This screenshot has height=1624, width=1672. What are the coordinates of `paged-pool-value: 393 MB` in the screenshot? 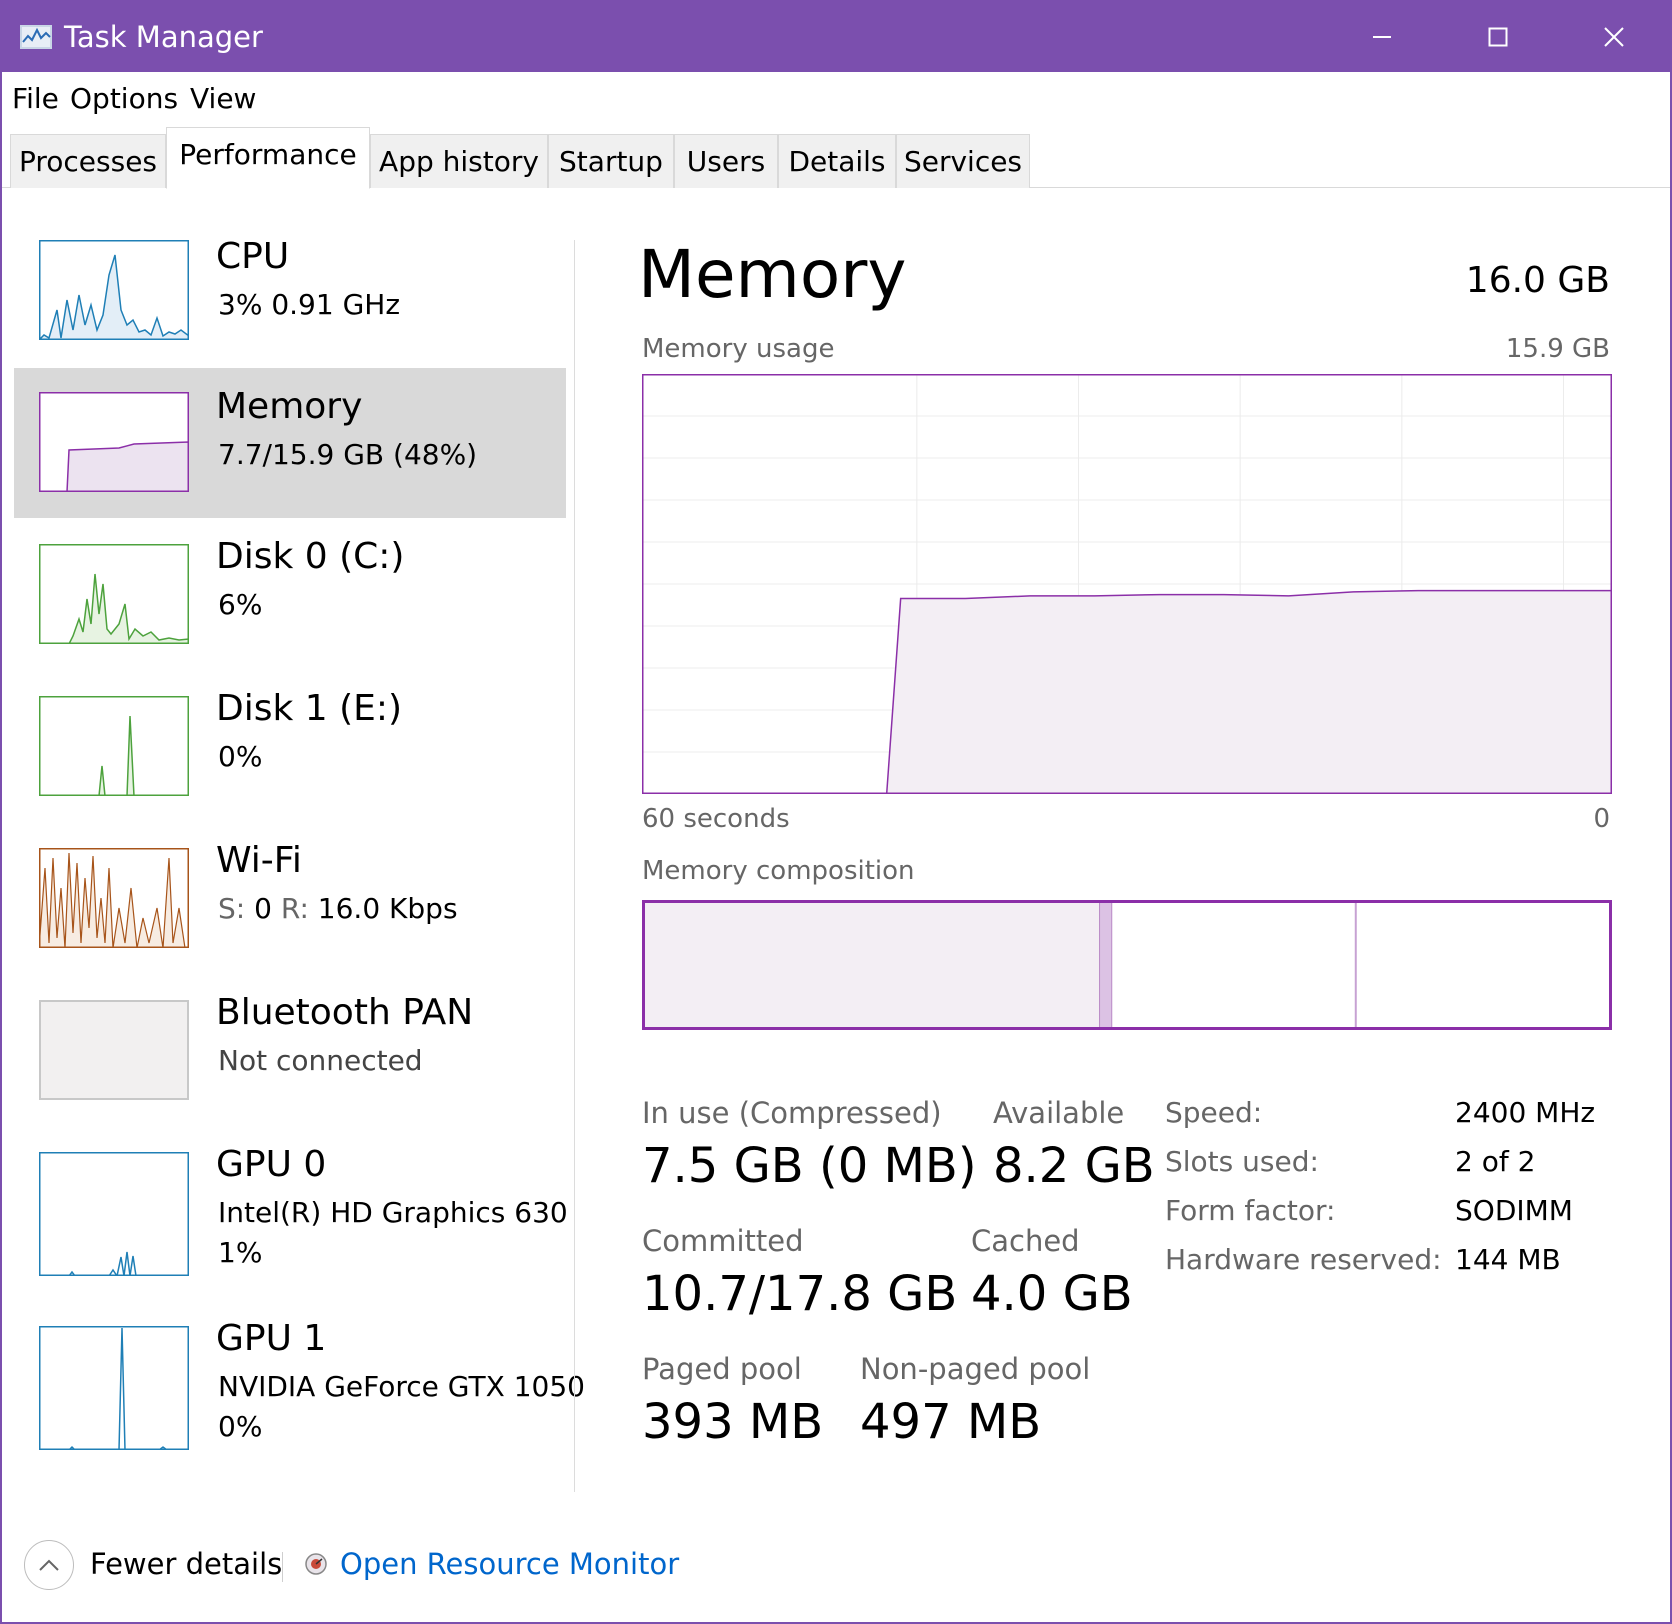 It's located at (733, 1422).